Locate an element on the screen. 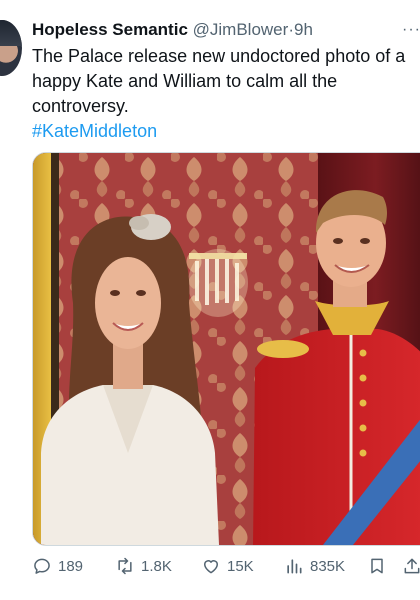 Image resolution: width=420 pixels, height=600 pixels. tweet-header: Hopeless Semantic @JimBlower·9h is located at coordinates (226, 30).